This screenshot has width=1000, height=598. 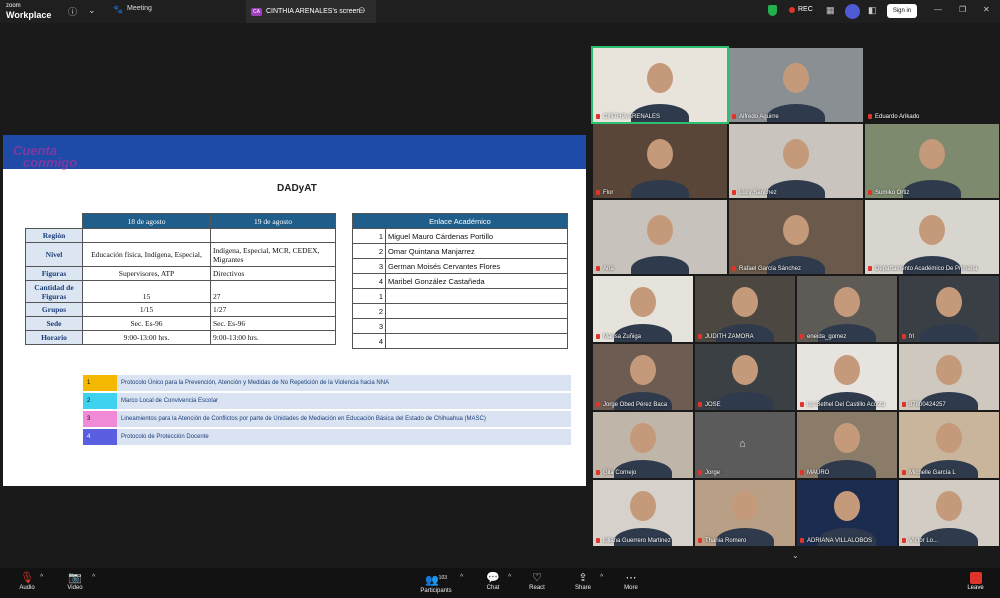 What do you see at coordinates (949, 377) in the screenshot?
I see `participant-tile: 87800424257` at bounding box center [949, 377].